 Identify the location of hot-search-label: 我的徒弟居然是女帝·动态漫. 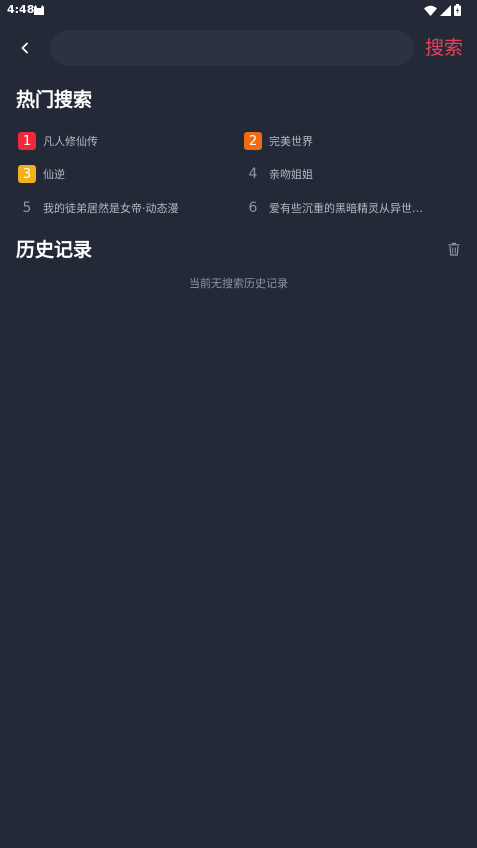
(111, 208).